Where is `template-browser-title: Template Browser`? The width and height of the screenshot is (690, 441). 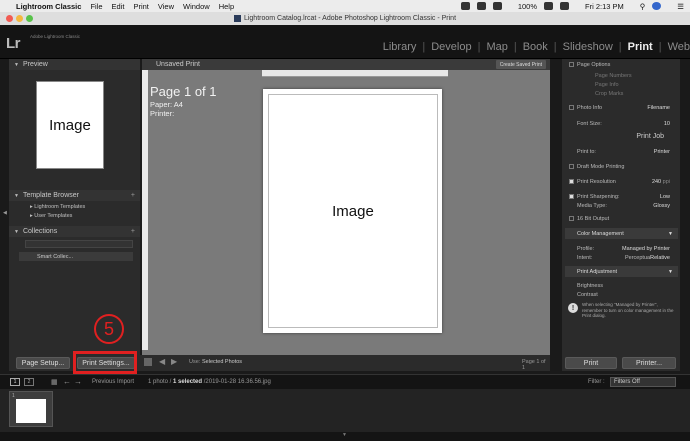
template-browser-title: Template Browser is located at coordinates (50, 195).